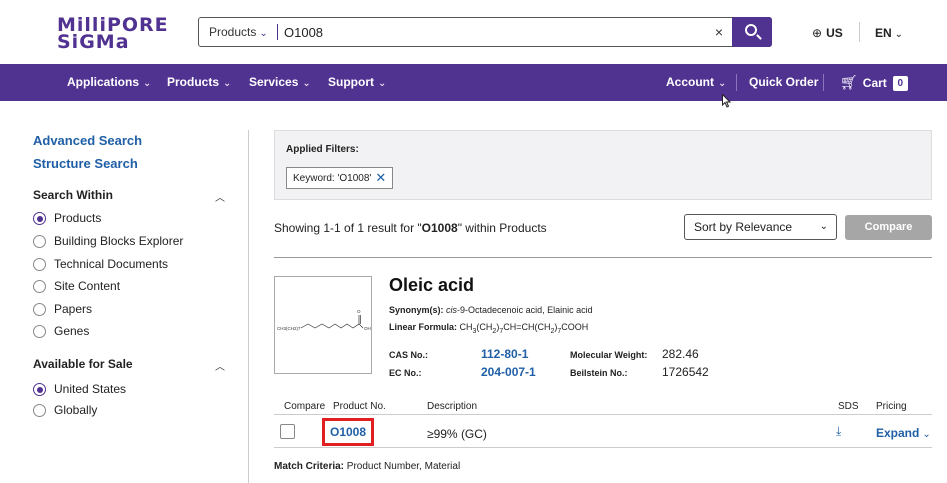 This screenshot has width=947, height=483. What do you see at coordinates (85, 163) in the screenshot?
I see `structure-search-link: Structure Search` at bounding box center [85, 163].